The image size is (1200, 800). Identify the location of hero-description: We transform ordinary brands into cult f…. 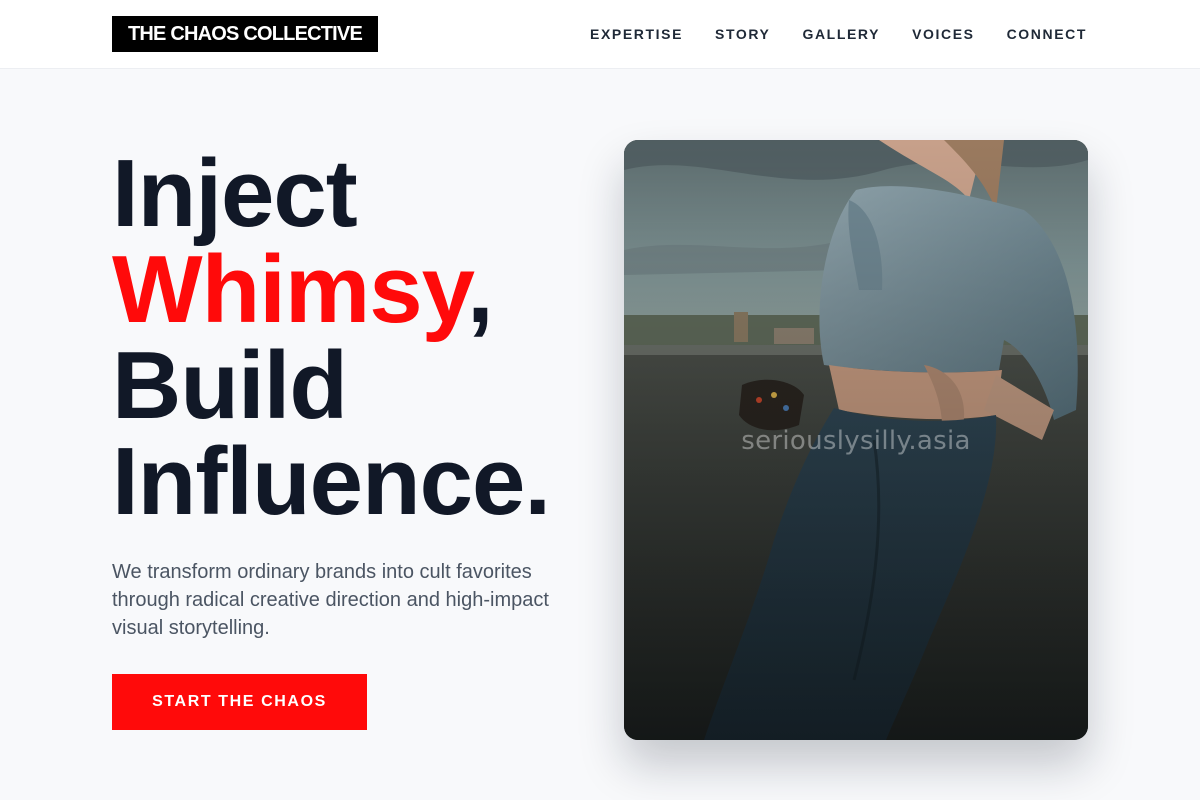
(330, 600).